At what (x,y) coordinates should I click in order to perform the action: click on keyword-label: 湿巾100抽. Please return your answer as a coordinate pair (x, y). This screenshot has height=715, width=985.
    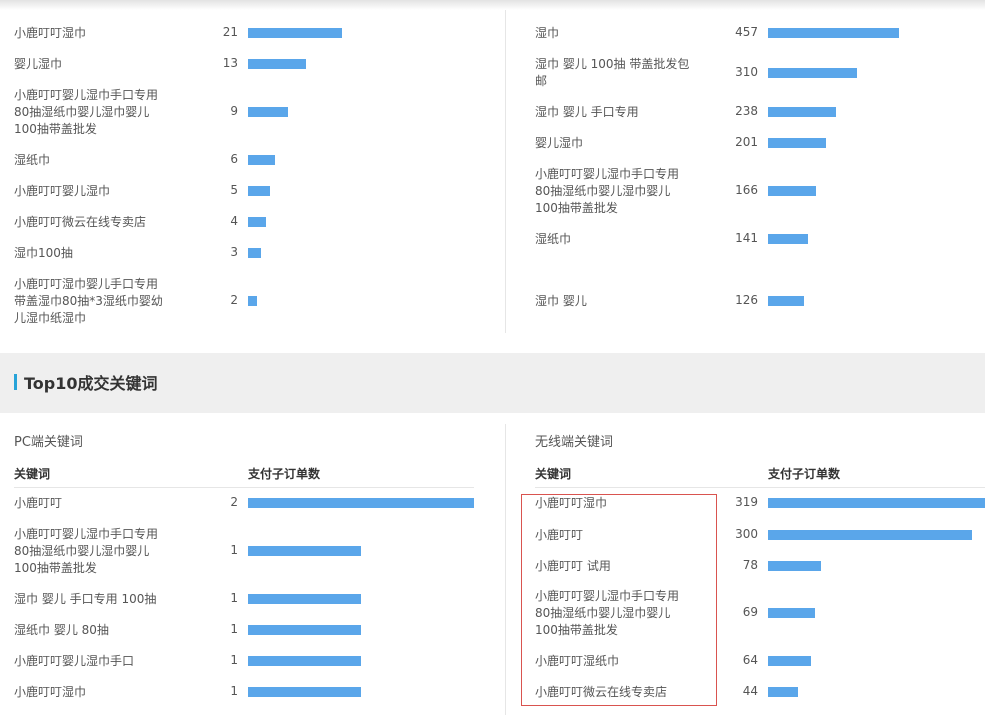
    Looking at the image, I should click on (43, 252).